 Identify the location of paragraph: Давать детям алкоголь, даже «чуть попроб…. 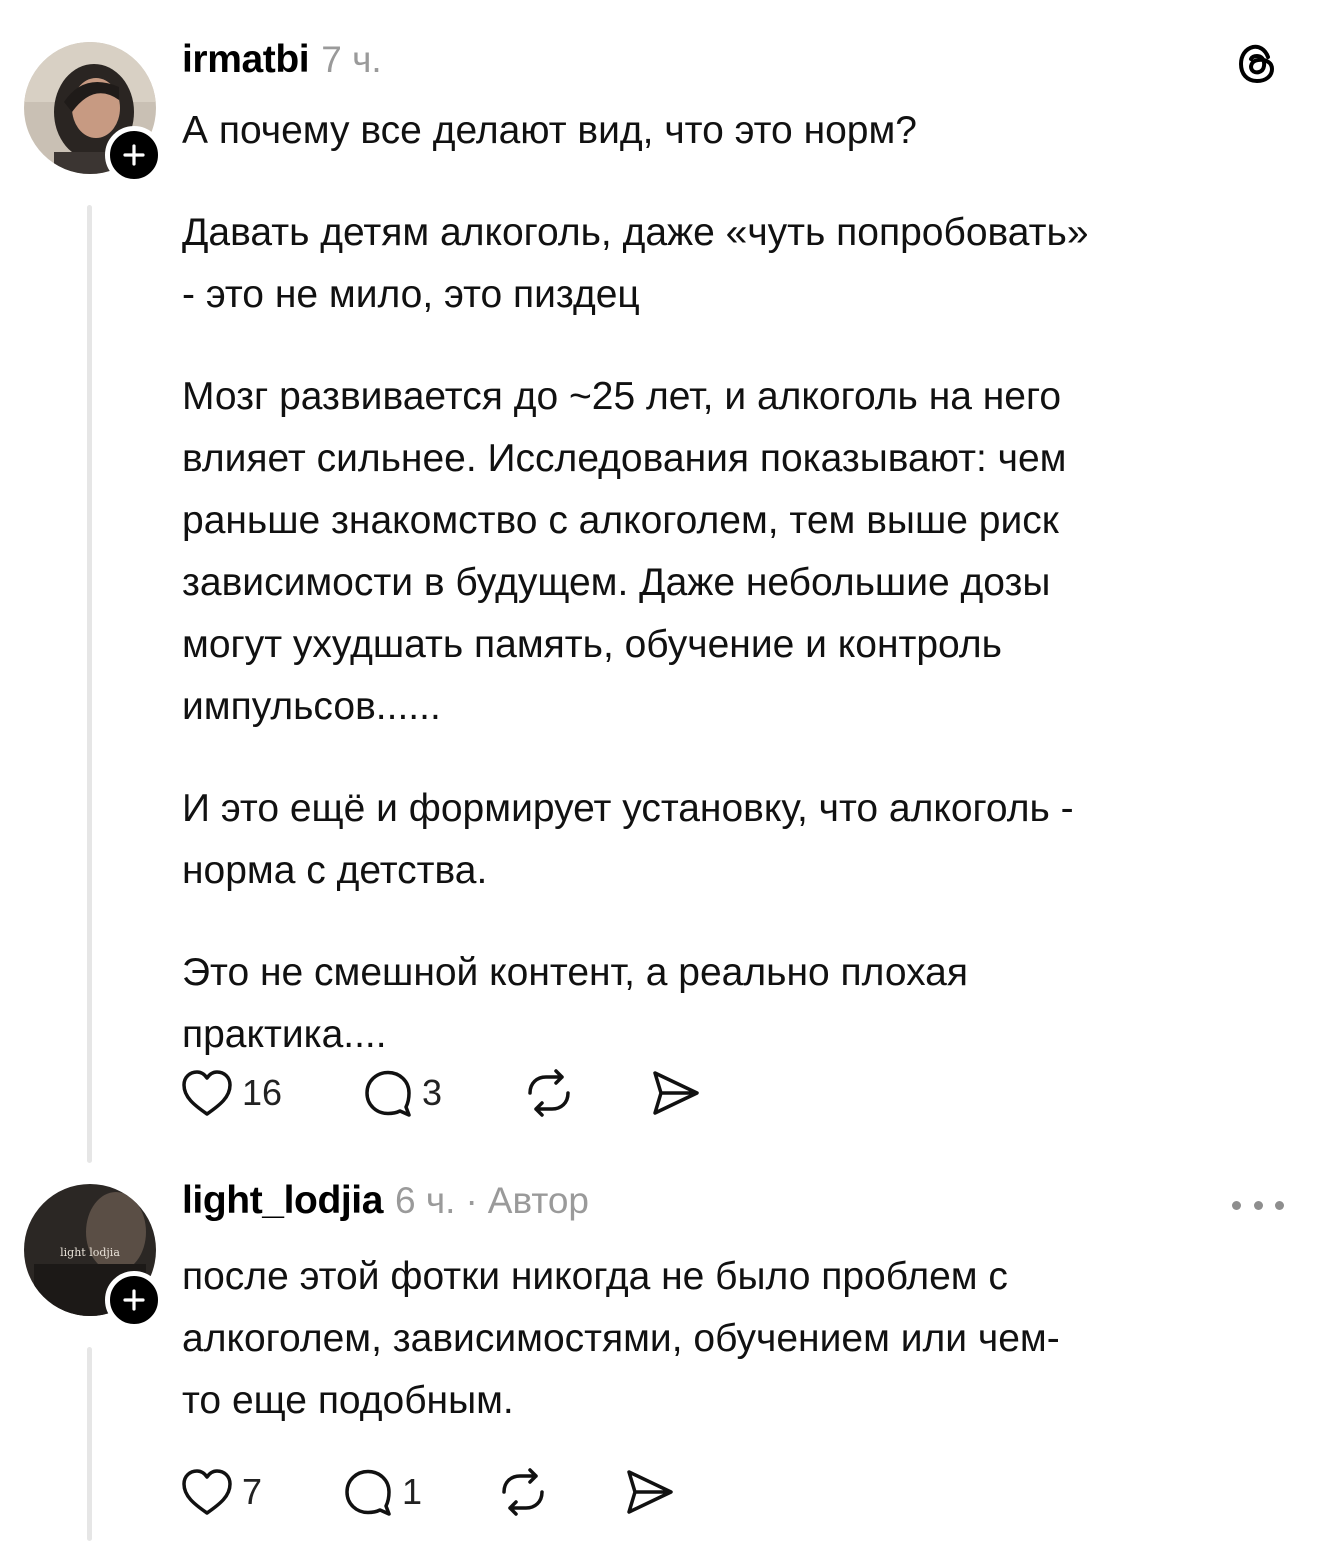
(635, 263).